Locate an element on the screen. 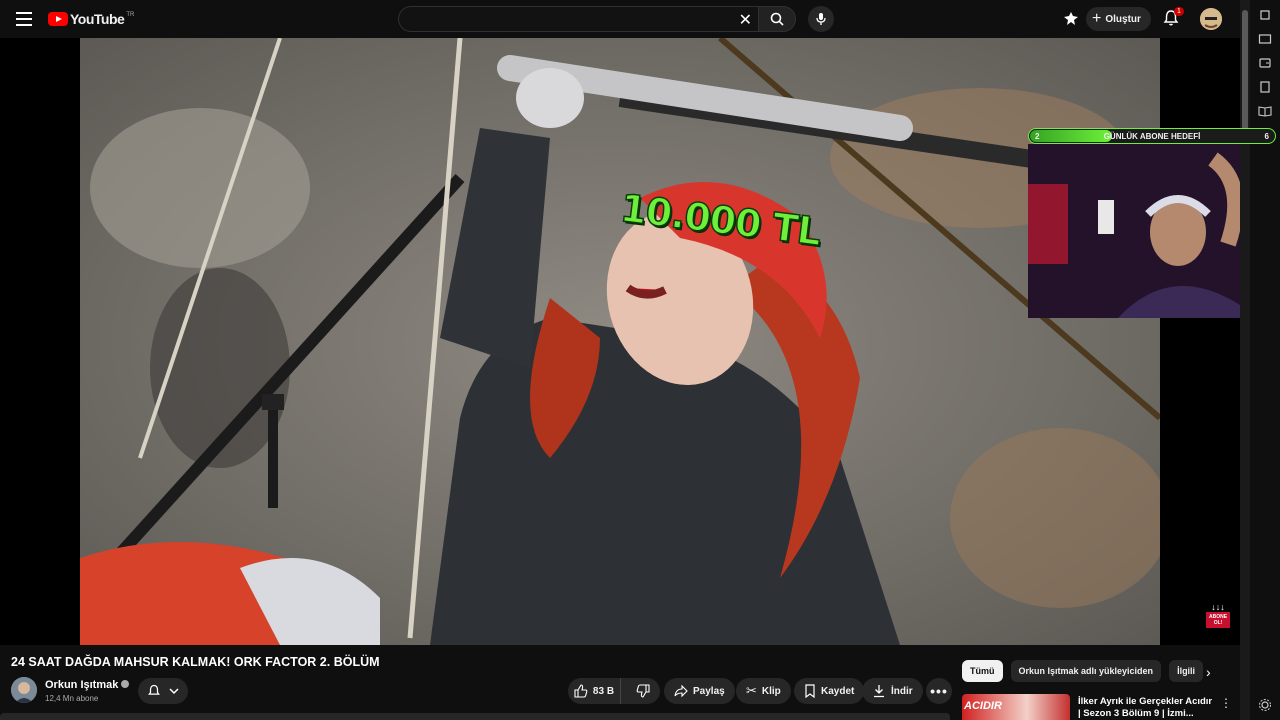 This screenshot has height=720, width=1280. bookmark-icon is located at coordinates (810, 691).